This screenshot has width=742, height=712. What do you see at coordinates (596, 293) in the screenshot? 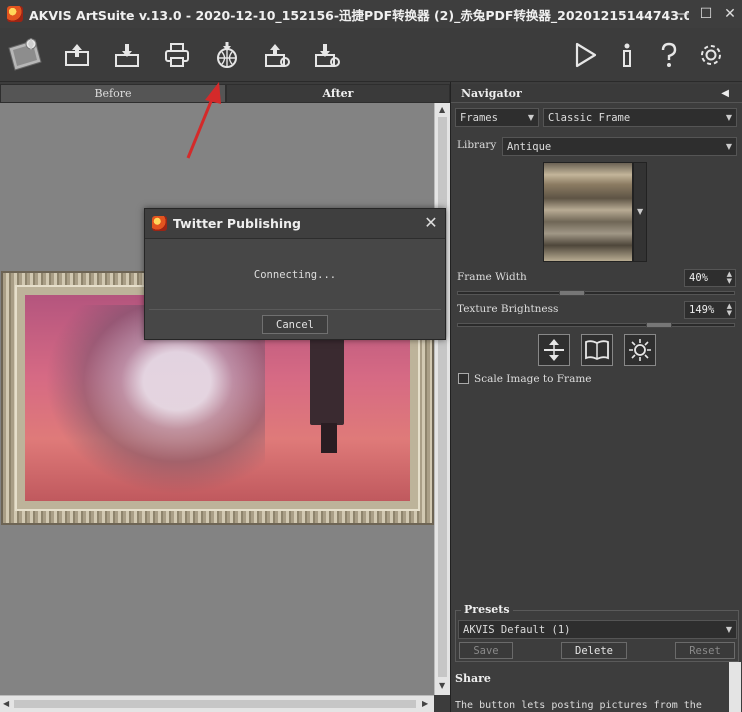
I see `frame-width-slider` at bounding box center [596, 293].